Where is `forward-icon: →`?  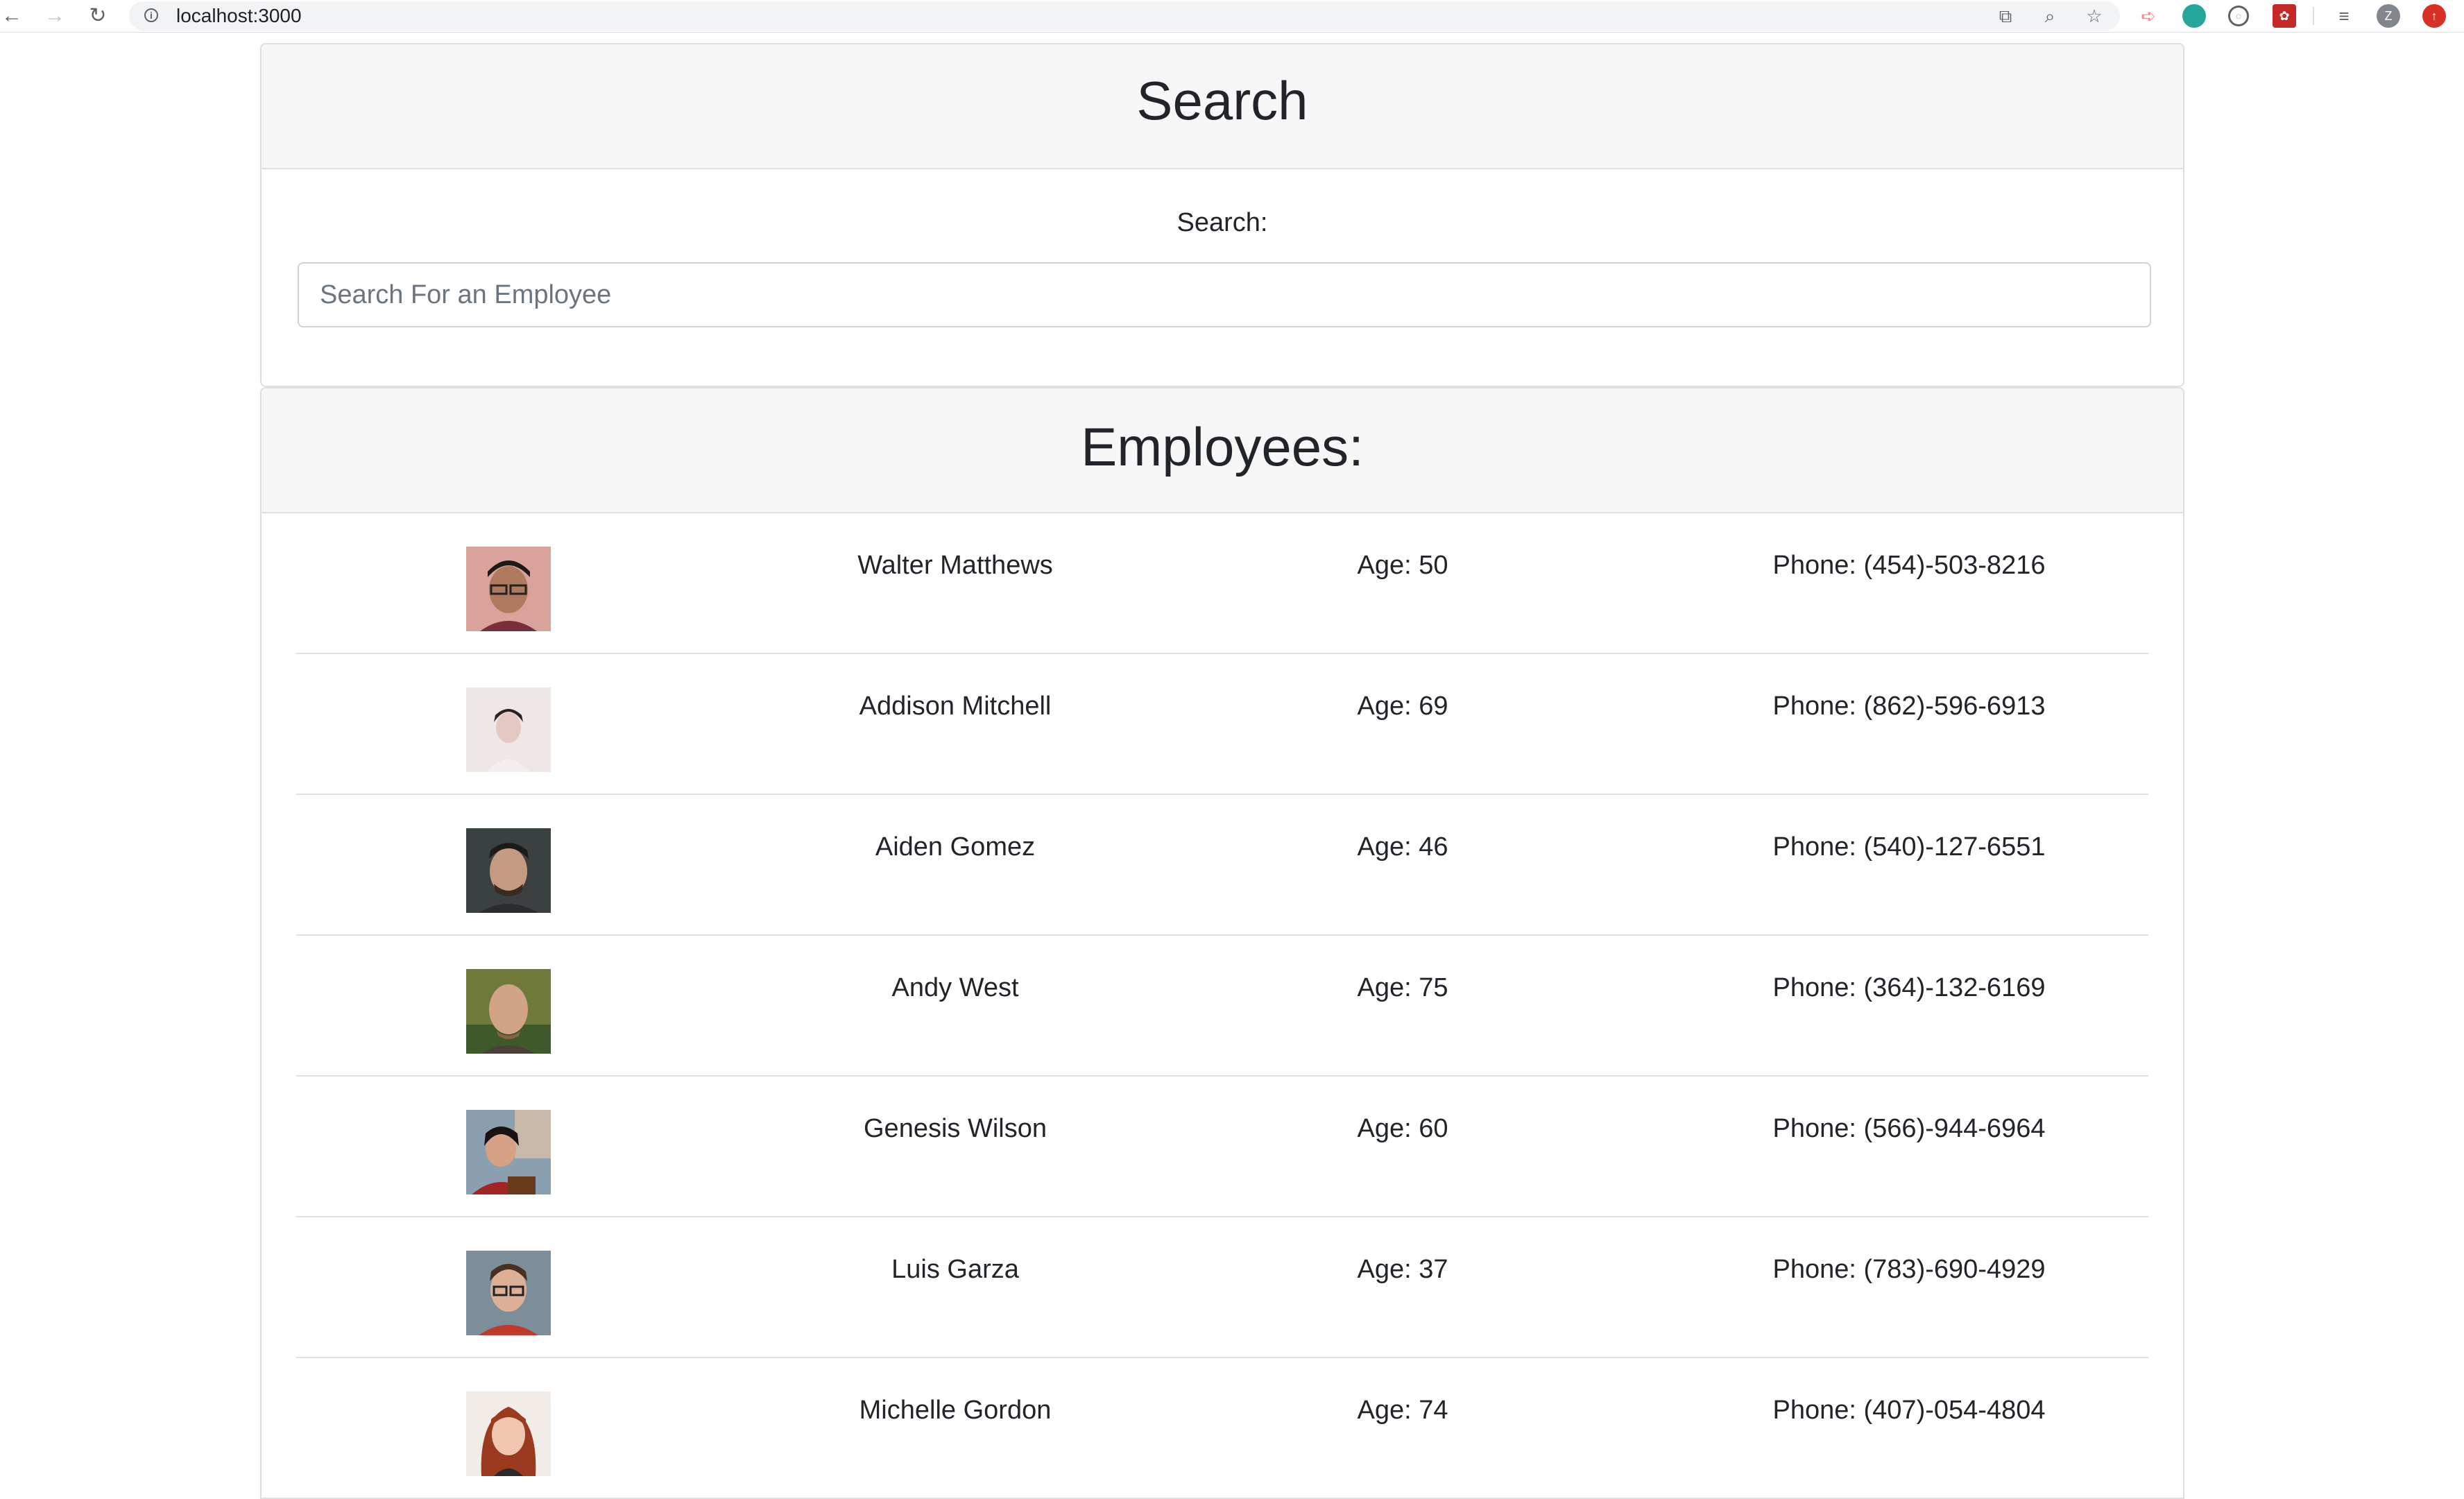 forward-icon: → is located at coordinates (55, 16).